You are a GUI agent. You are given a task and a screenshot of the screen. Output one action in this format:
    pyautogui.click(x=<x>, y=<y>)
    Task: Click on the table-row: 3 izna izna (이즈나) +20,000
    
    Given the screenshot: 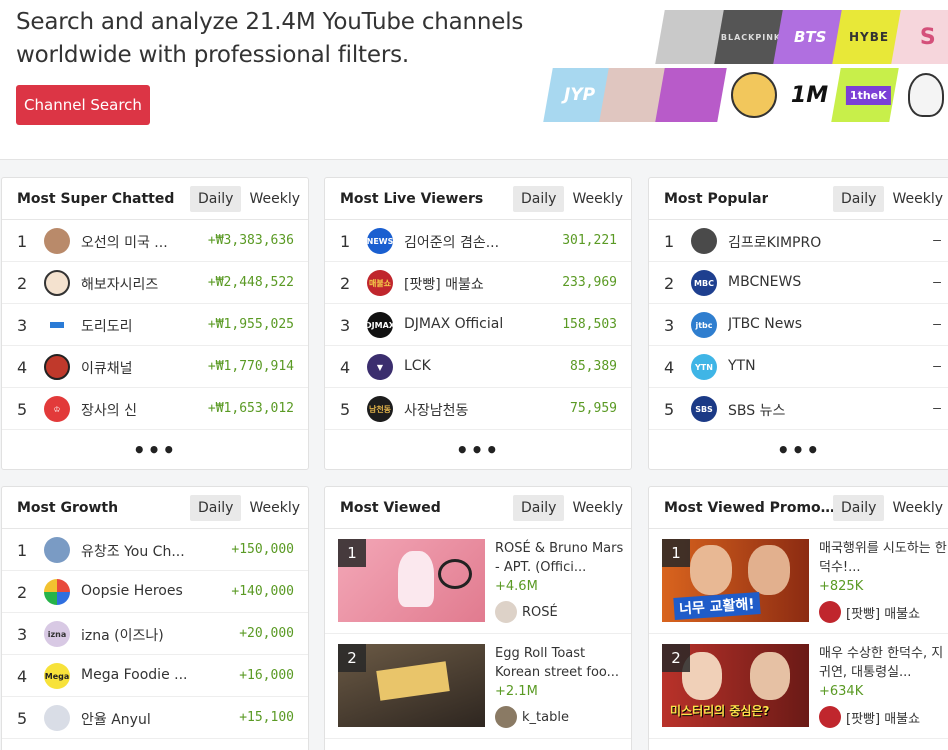 What is the action you would take?
    pyautogui.click(x=155, y=634)
    